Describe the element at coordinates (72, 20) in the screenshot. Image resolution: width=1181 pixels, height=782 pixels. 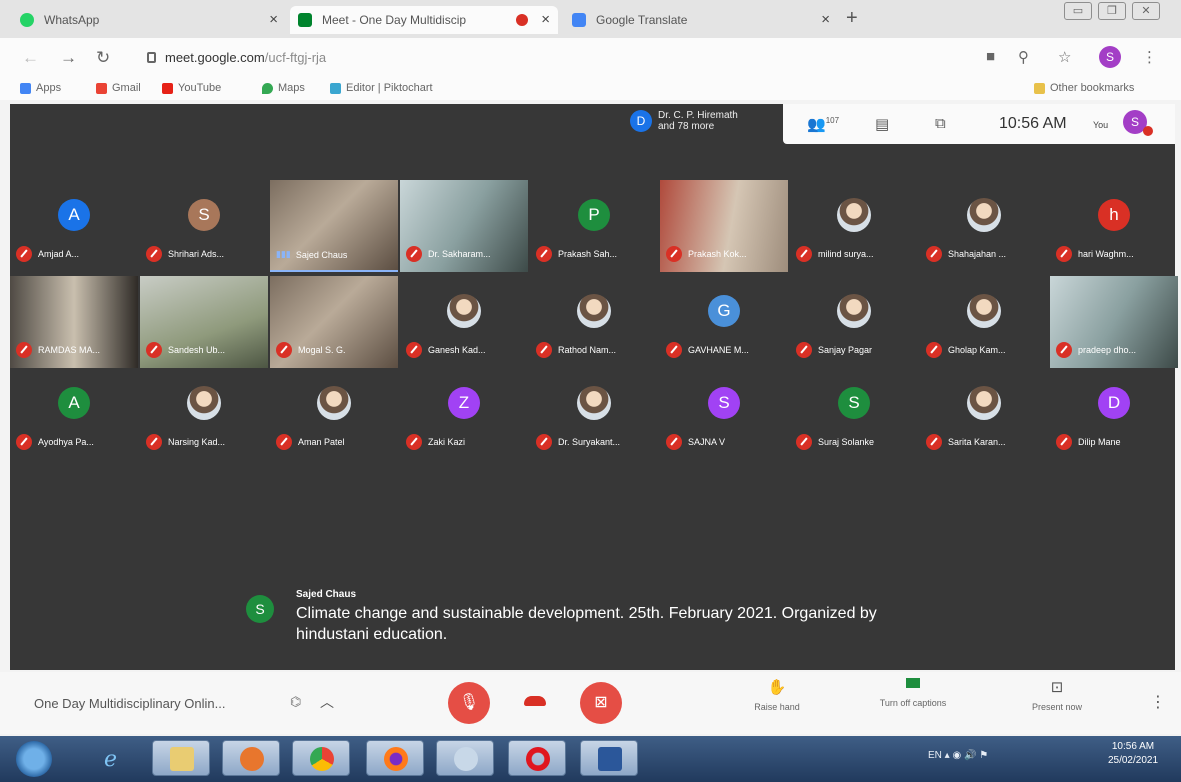
I see `tab-title: WhatsApp` at that location.